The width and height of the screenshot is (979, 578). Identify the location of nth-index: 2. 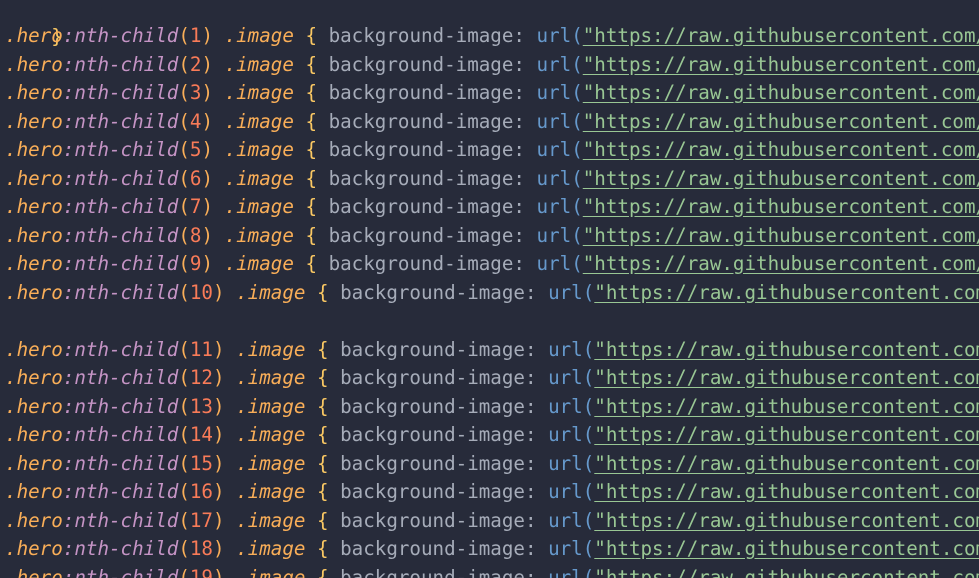
(195, 64).